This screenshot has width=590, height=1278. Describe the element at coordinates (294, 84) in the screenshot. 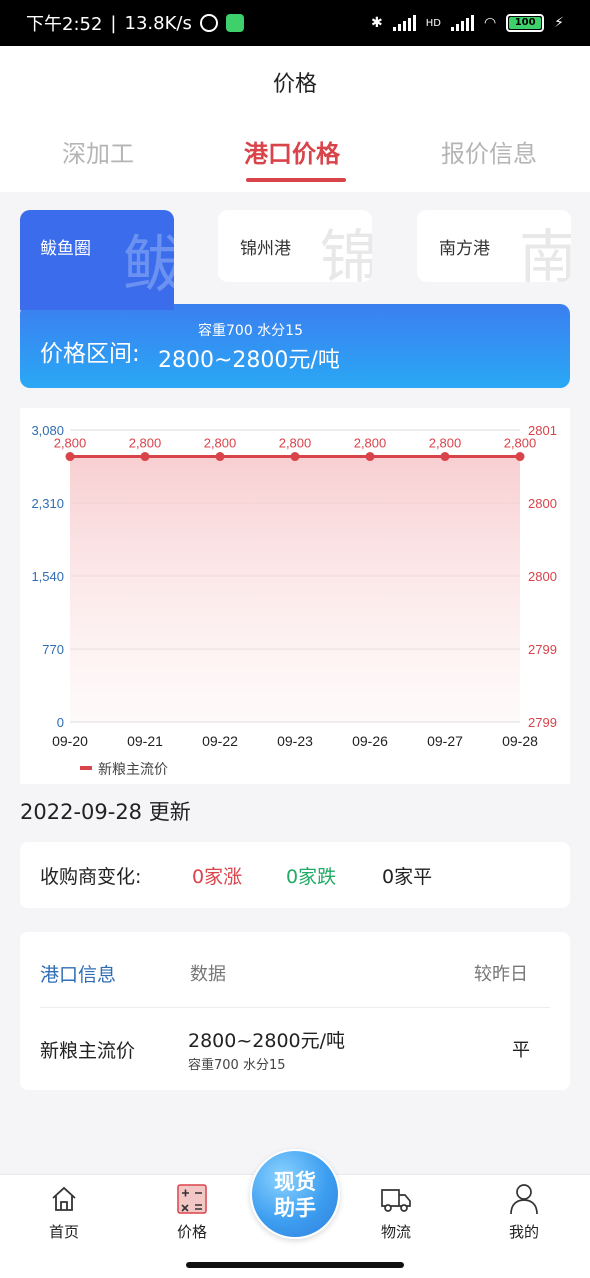

I see `page-title: 价格` at that location.